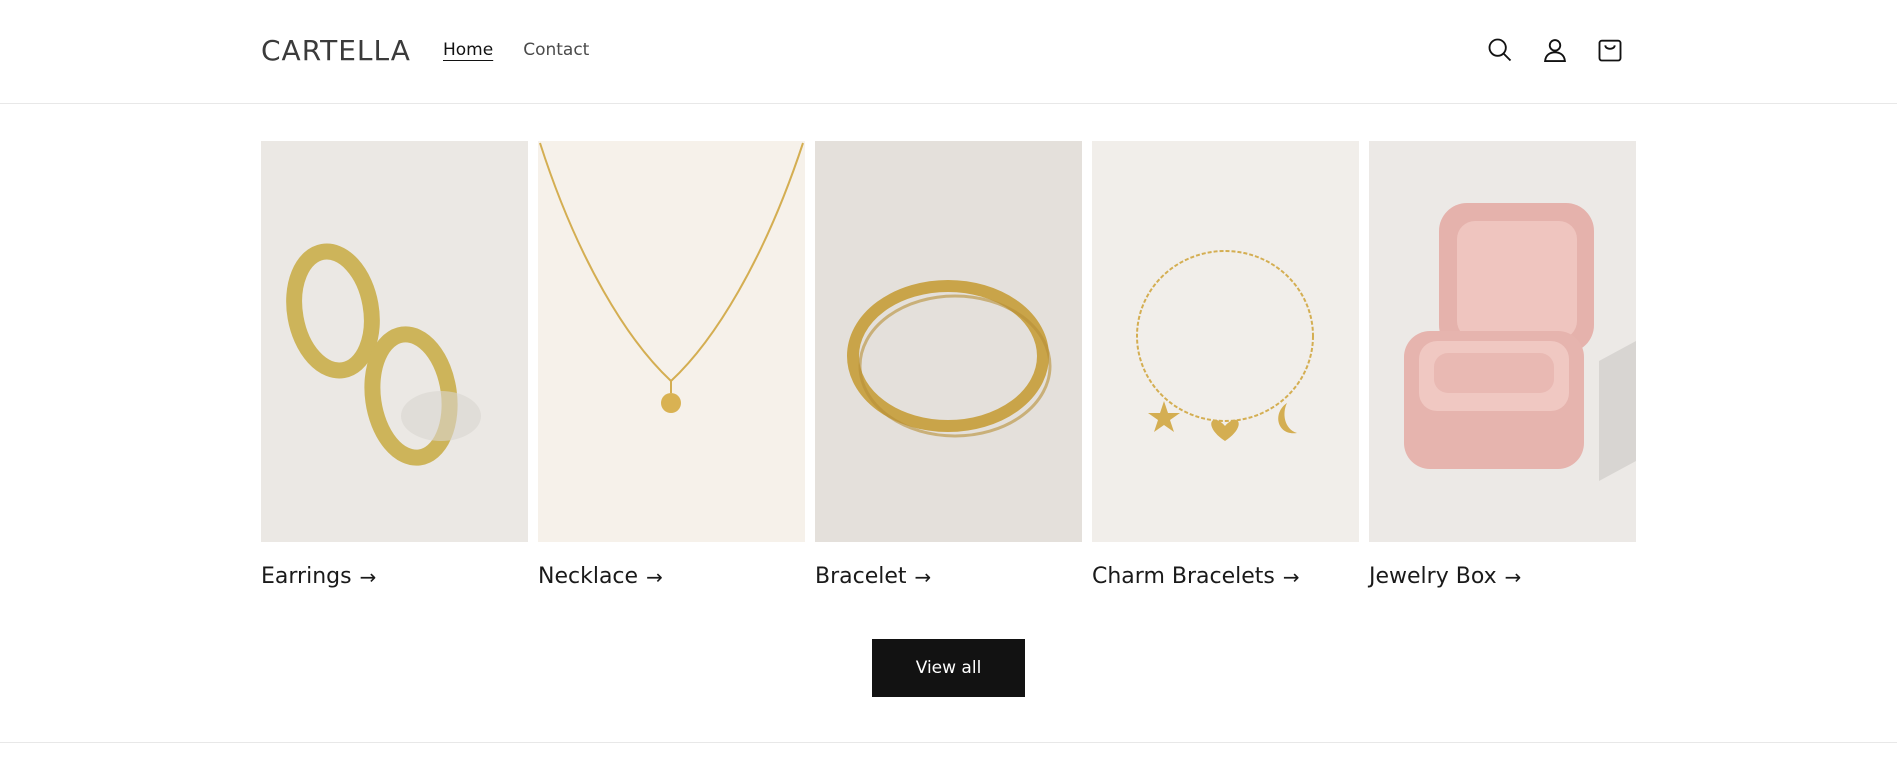  I want to click on collection-label: Charm Bracelets, so click(1183, 576).